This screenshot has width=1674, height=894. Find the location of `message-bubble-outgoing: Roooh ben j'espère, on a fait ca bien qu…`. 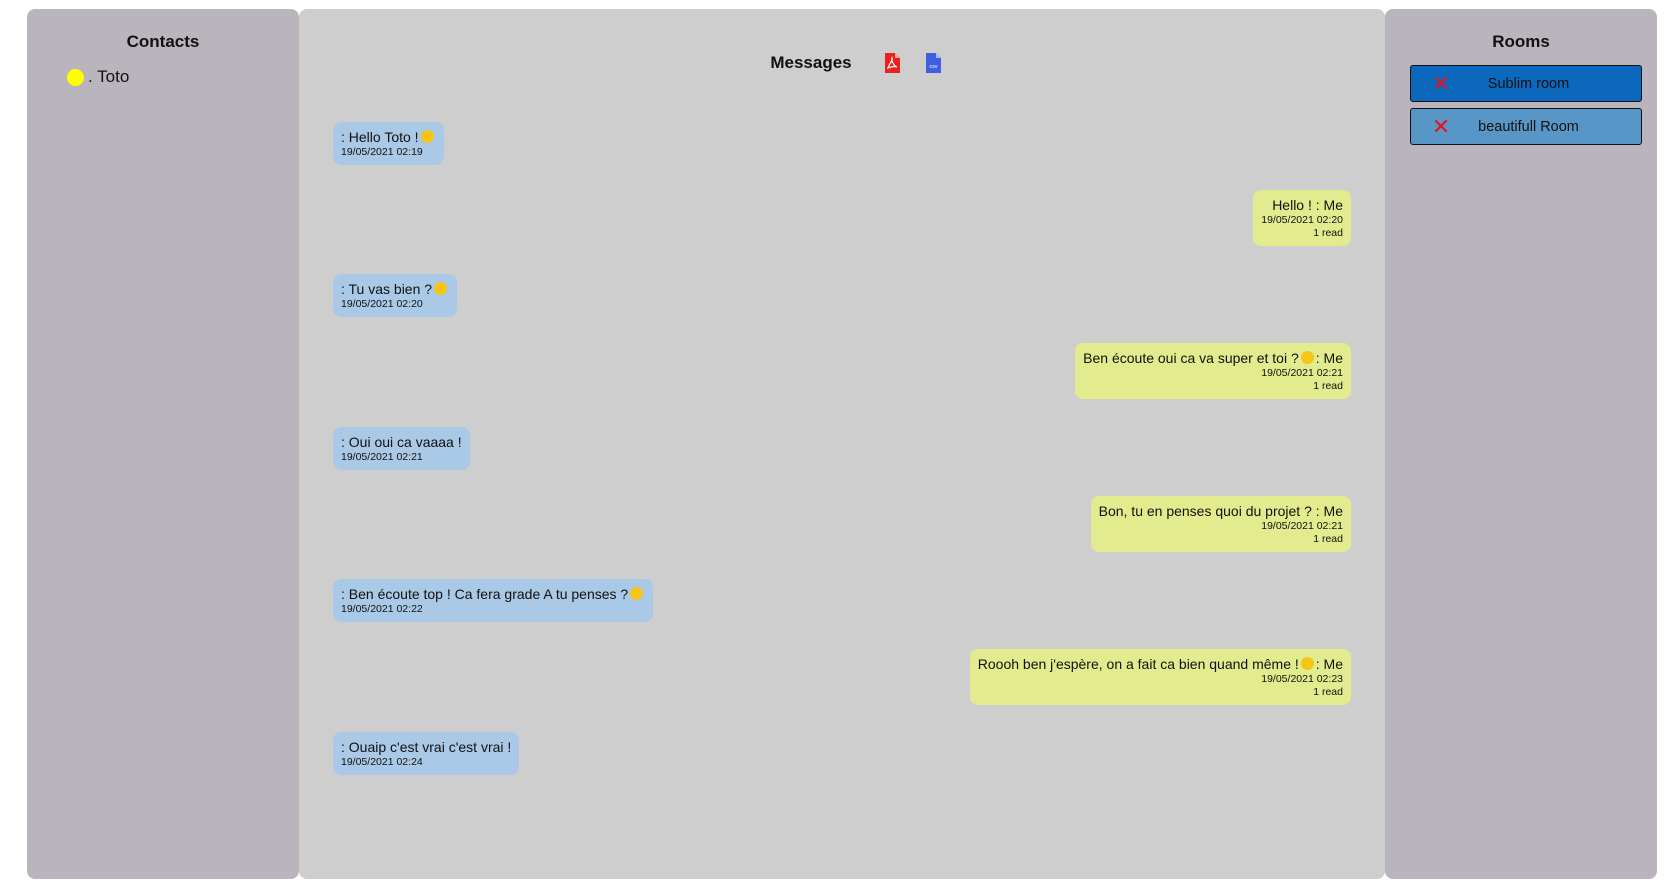

message-bubble-outgoing: Roooh ben j'espère, on a fait ca bien qu… is located at coordinates (1160, 677).